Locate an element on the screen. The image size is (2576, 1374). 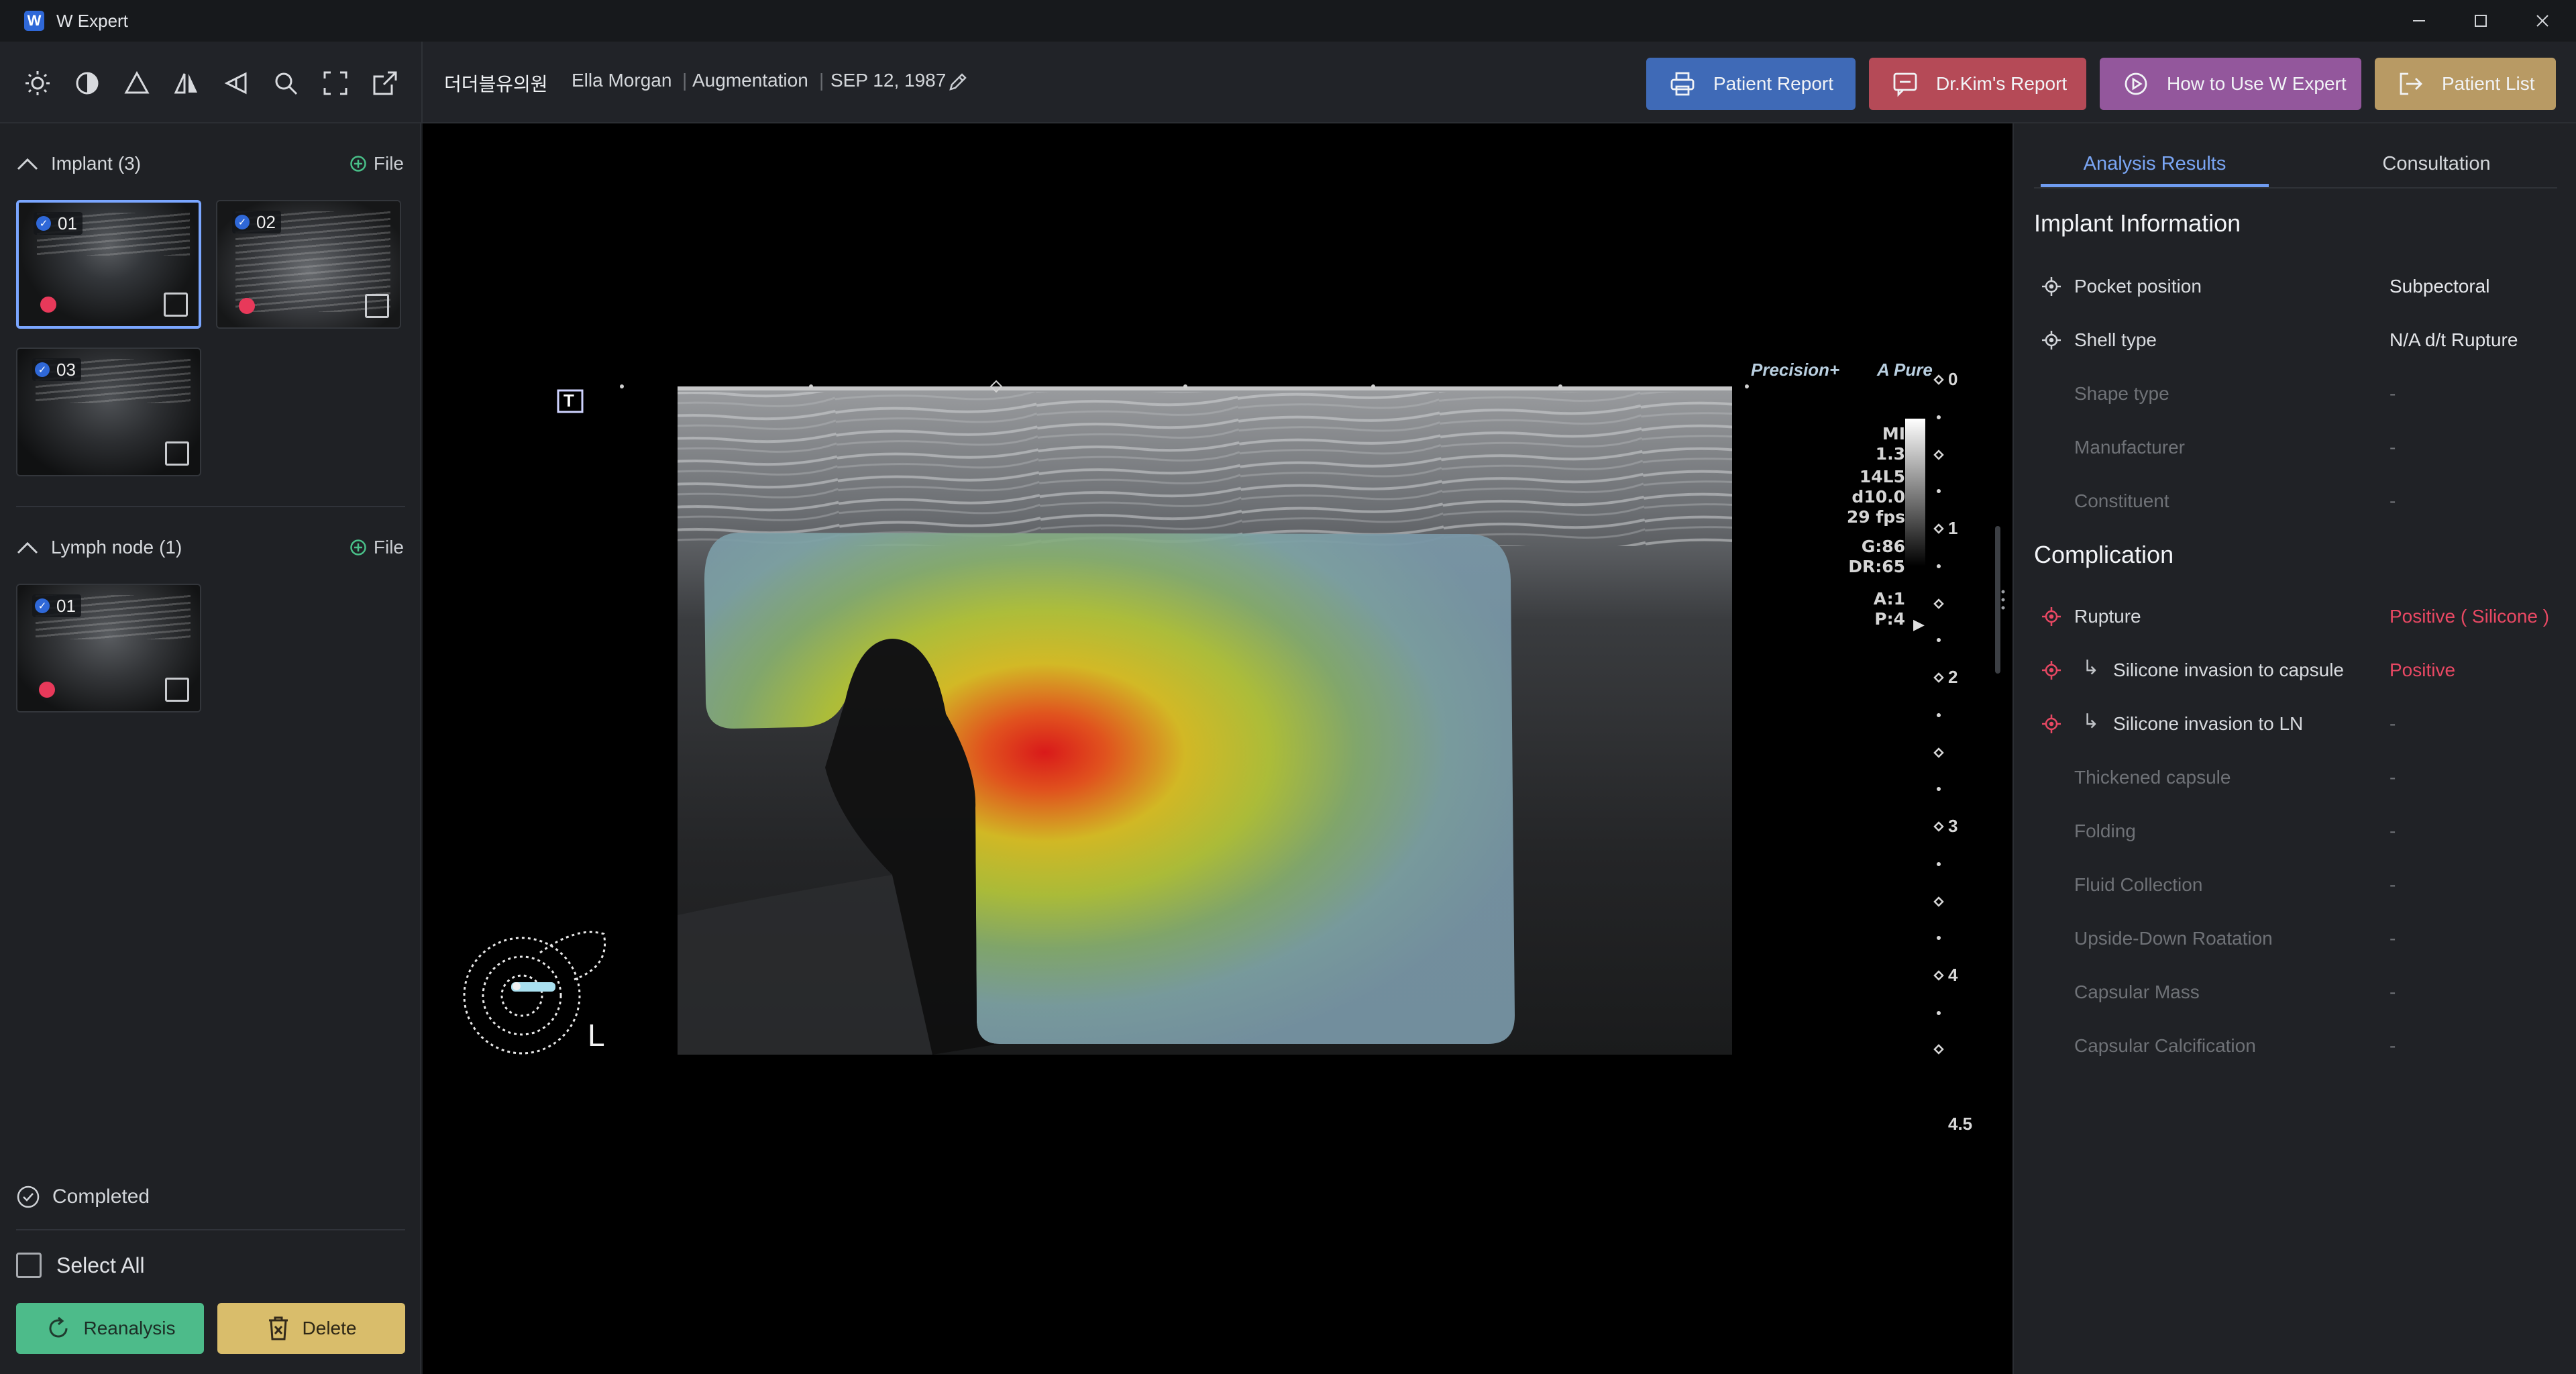
logout-icon is located at coordinates (2411, 83).